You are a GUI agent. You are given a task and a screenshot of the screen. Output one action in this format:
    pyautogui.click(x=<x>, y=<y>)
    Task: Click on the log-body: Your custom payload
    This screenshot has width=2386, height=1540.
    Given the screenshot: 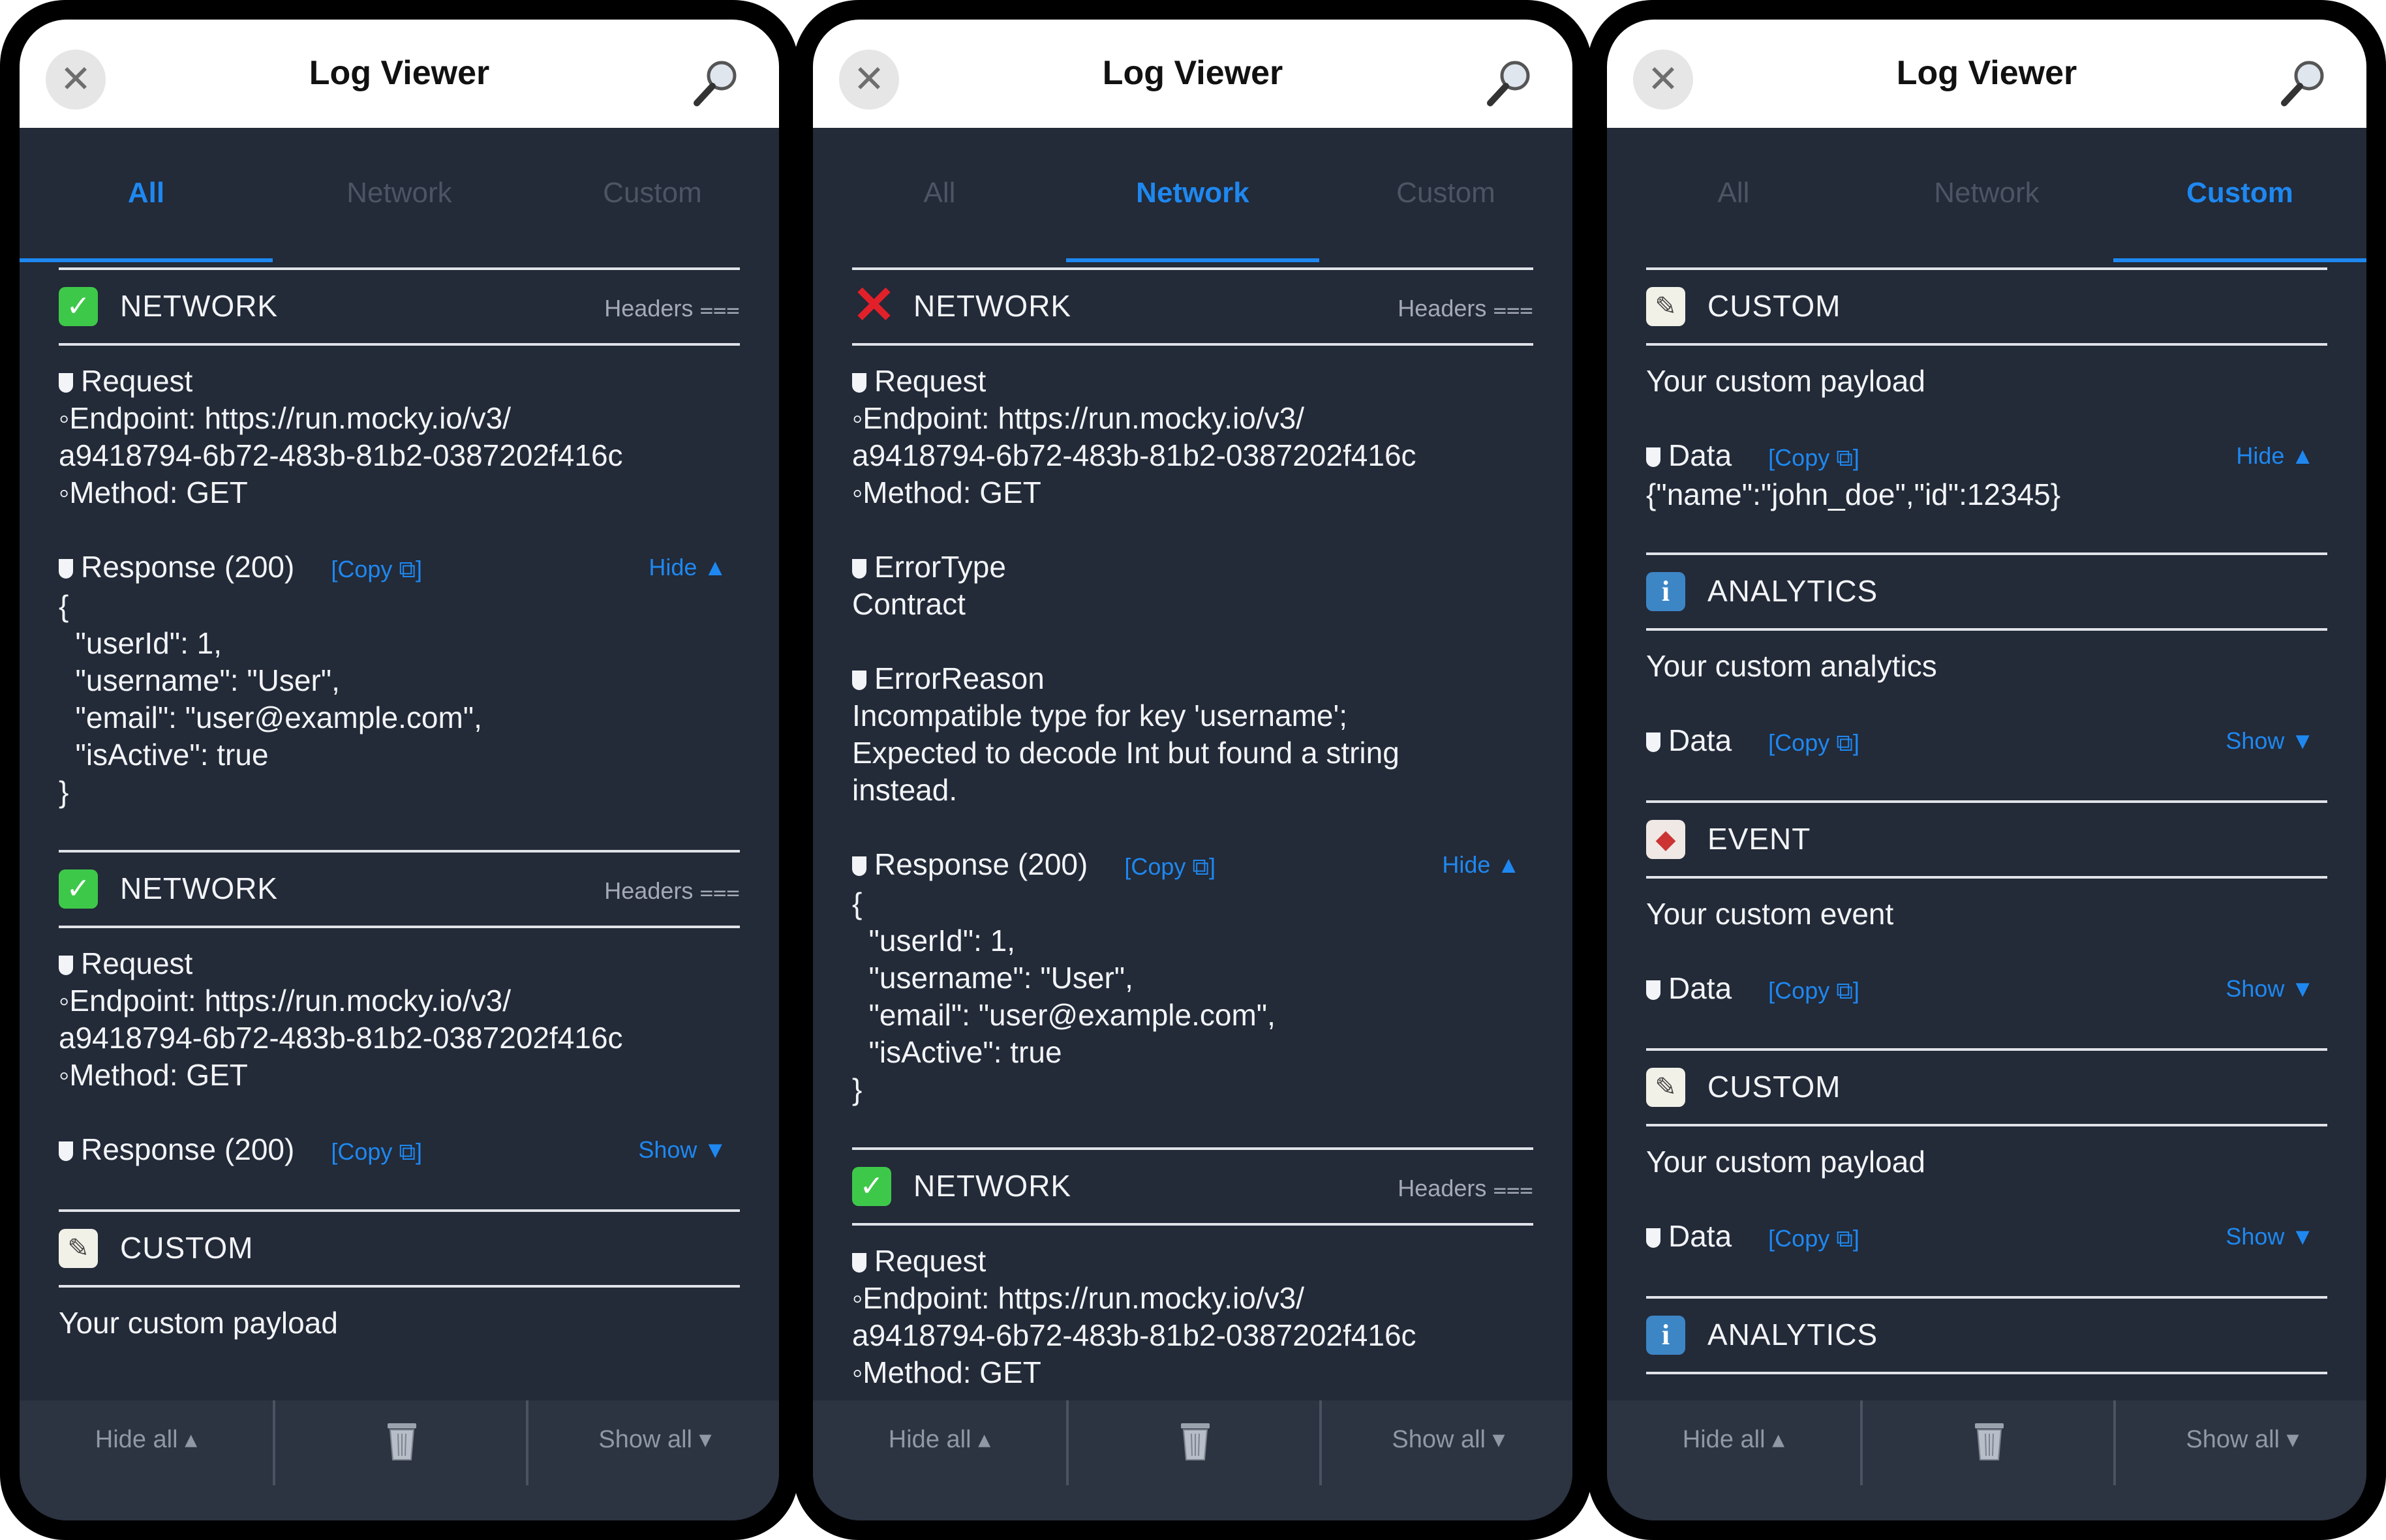 What is the action you would take?
    pyautogui.click(x=399, y=1334)
    